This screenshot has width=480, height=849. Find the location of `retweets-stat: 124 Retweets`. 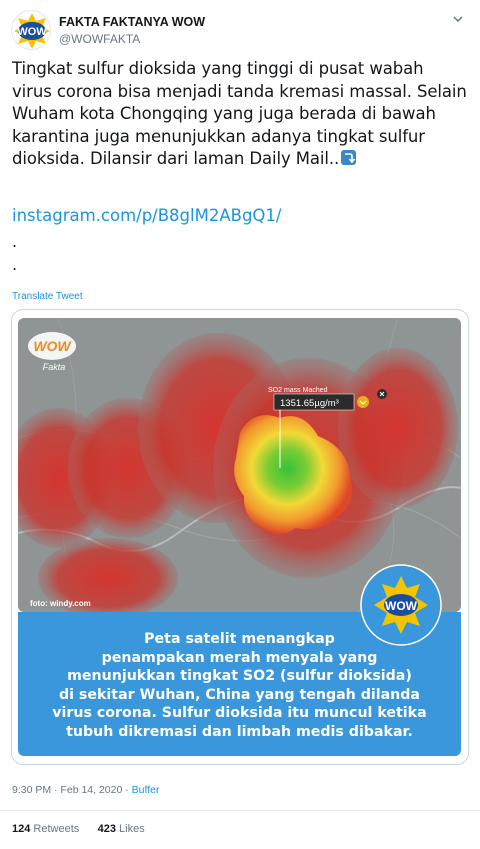

retweets-stat: 124 Retweets is located at coordinates (45, 829).